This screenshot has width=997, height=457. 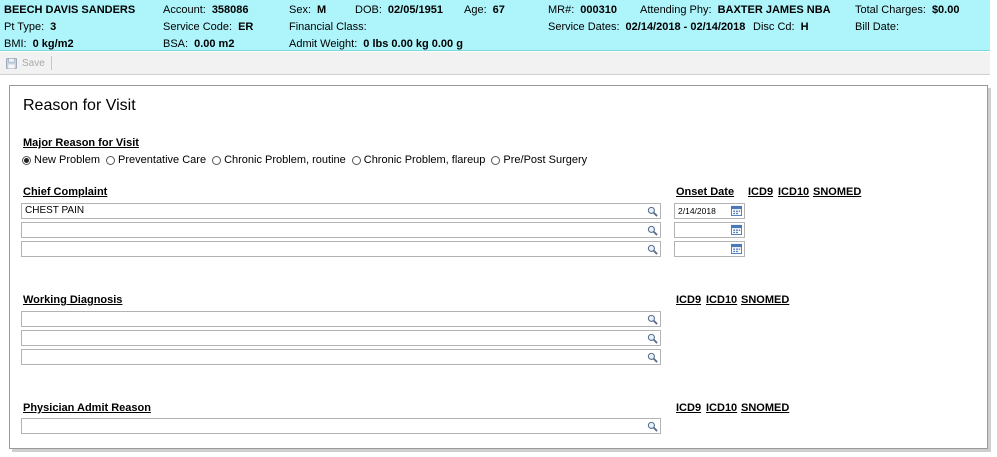 What do you see at coordinates (484, 10) in the screenshot?
I see `age: Age: 67` at bounding box center [484, 10].